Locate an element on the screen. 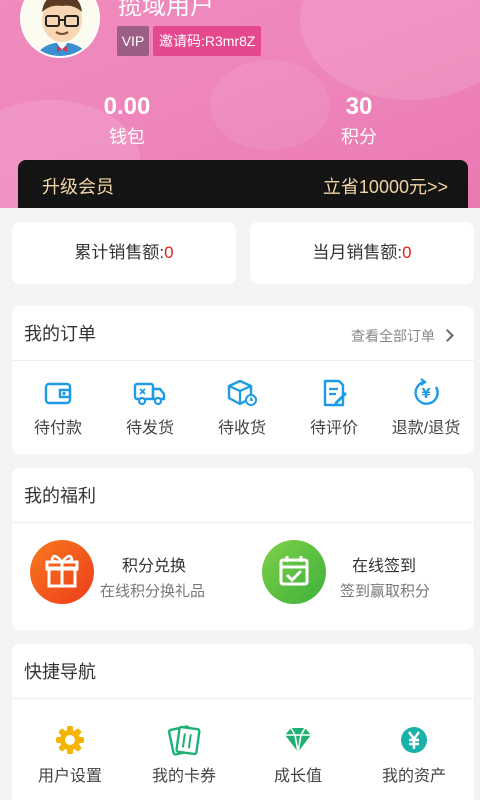  view-all-orders-label: 查看全部订单 is located at coordinates (393, 336).